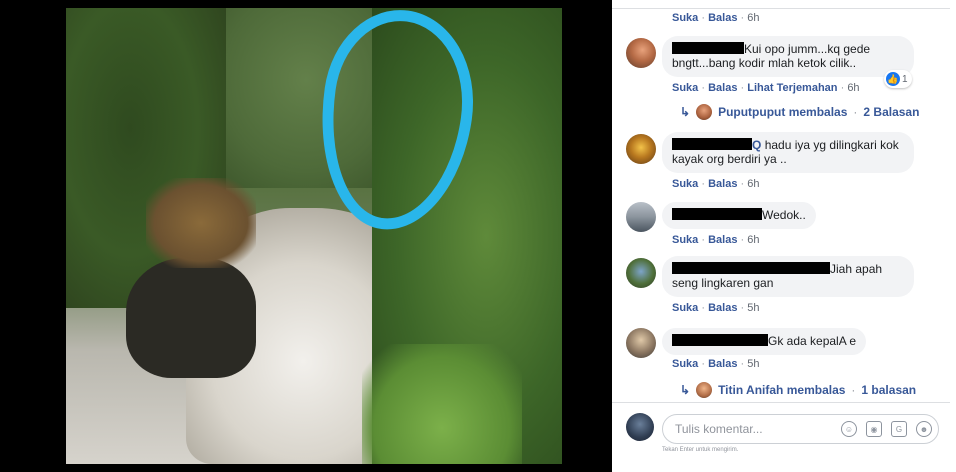  I want to click on comment-bubble: Jiah apah seng lingkaren gan, so click(788, 276).